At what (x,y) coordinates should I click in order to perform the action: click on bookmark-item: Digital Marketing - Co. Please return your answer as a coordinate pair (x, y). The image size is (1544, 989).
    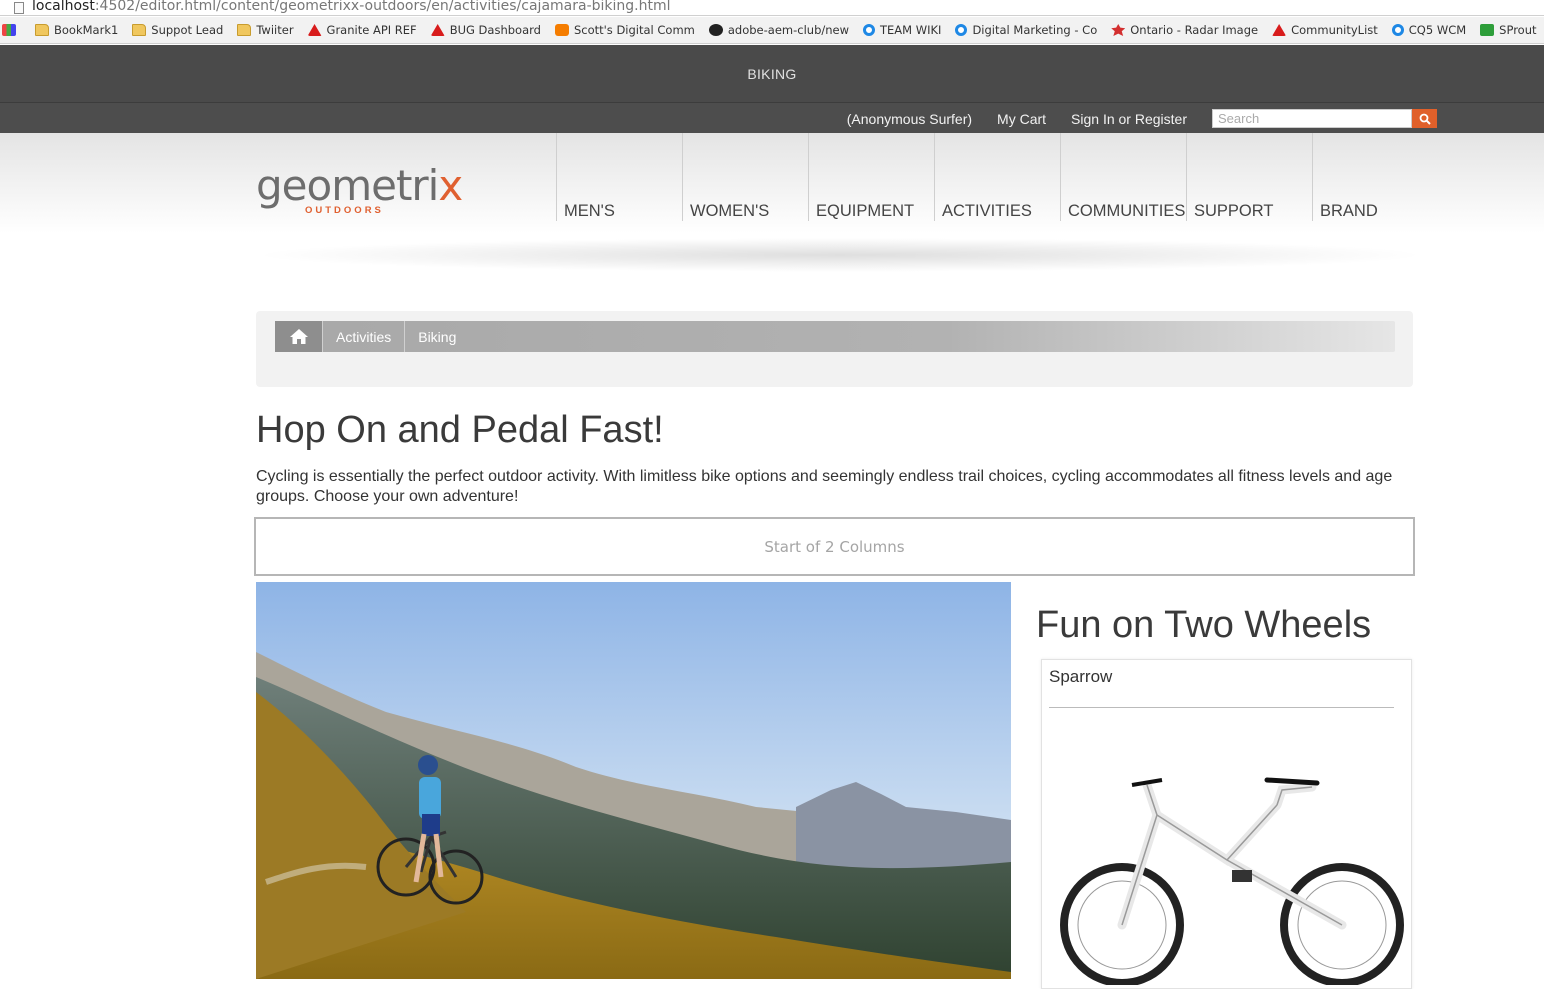
    Looking at the image, I should click on (1026, 30).